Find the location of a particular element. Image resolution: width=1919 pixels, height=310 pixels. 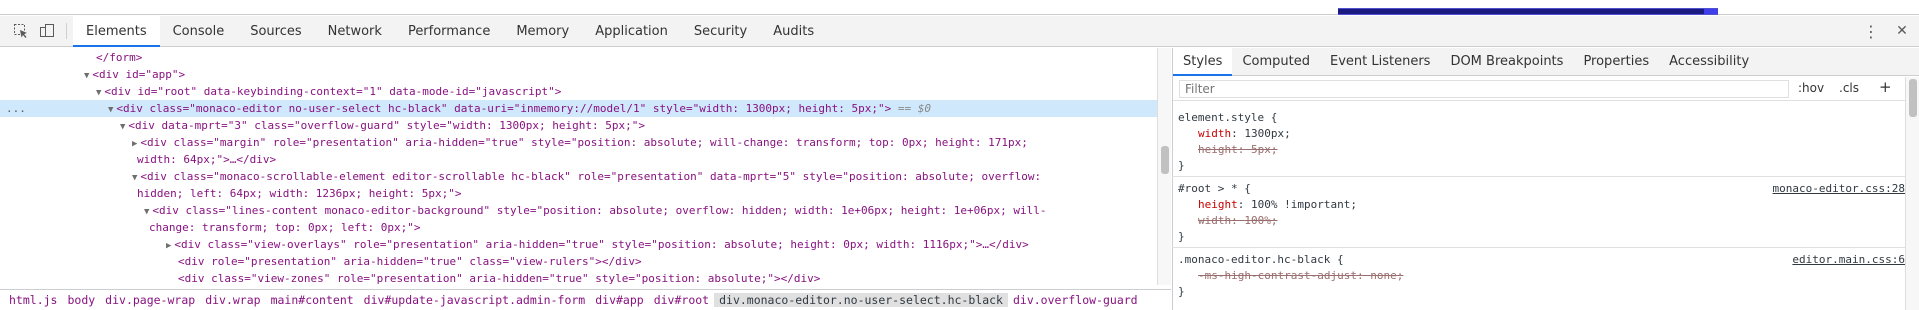

tab-console: Console is located at coordinates (199, 31).